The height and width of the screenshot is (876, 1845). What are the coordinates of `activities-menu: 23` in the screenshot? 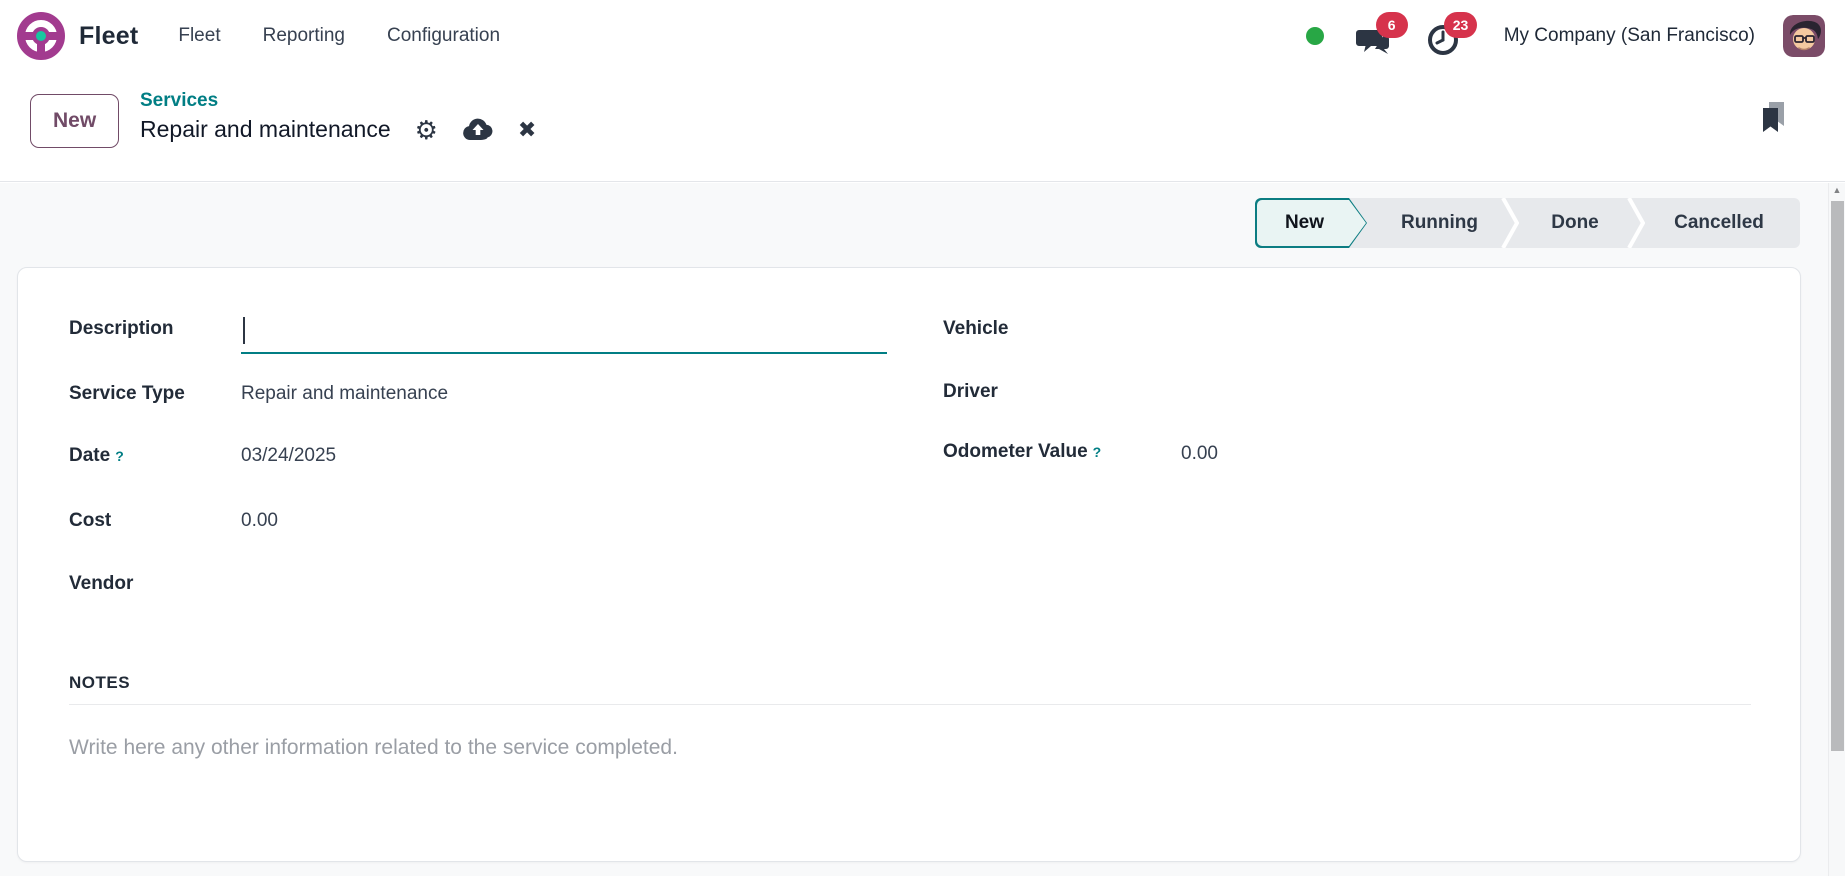 It's located at (1452, 34).